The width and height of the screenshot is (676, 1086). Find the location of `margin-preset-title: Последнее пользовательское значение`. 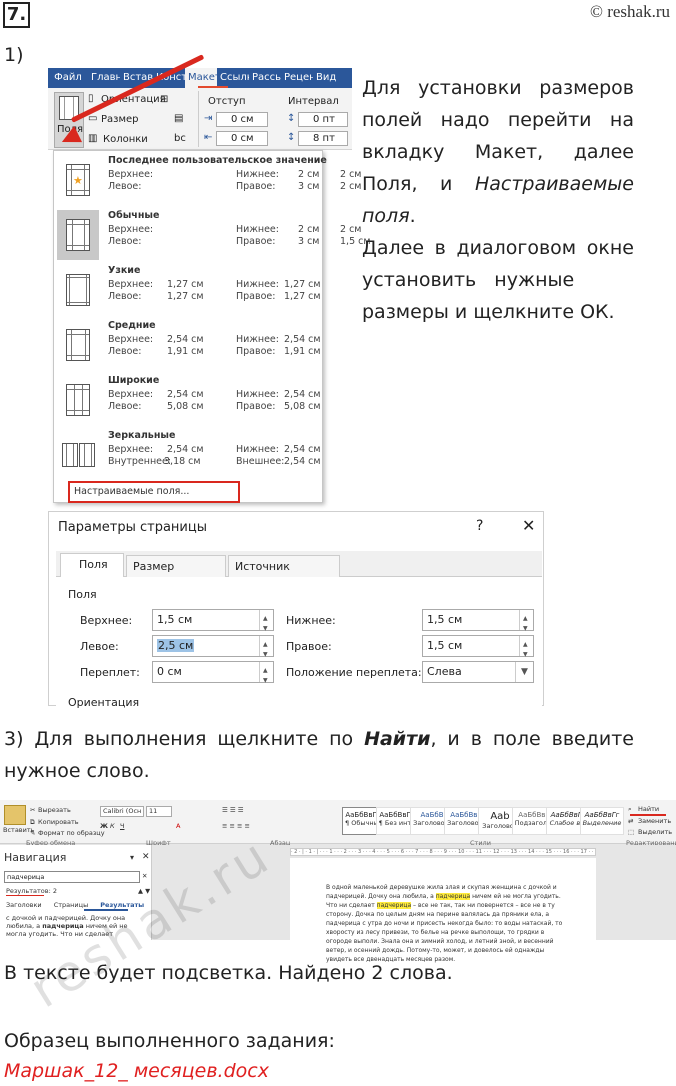

margin-preset-title: Последнее пользовательское значение is located at coordinates (217, 160).